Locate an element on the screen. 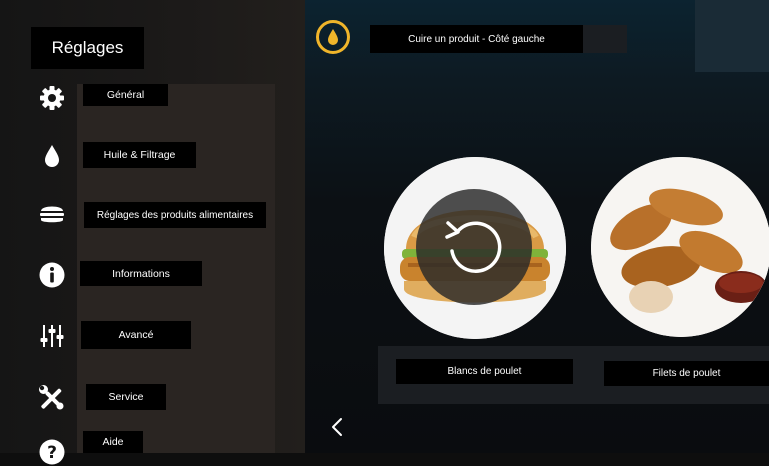 The height and width of the screenshot is (466, 769). chevron-left-icon is located at coordinates (337, 427).